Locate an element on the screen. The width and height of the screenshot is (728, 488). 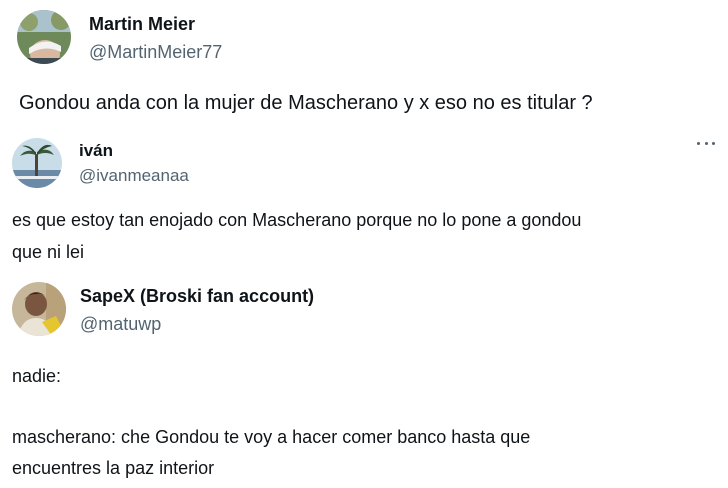
tweet-text-line-1: nadie: is located at coordinates (37, 376).